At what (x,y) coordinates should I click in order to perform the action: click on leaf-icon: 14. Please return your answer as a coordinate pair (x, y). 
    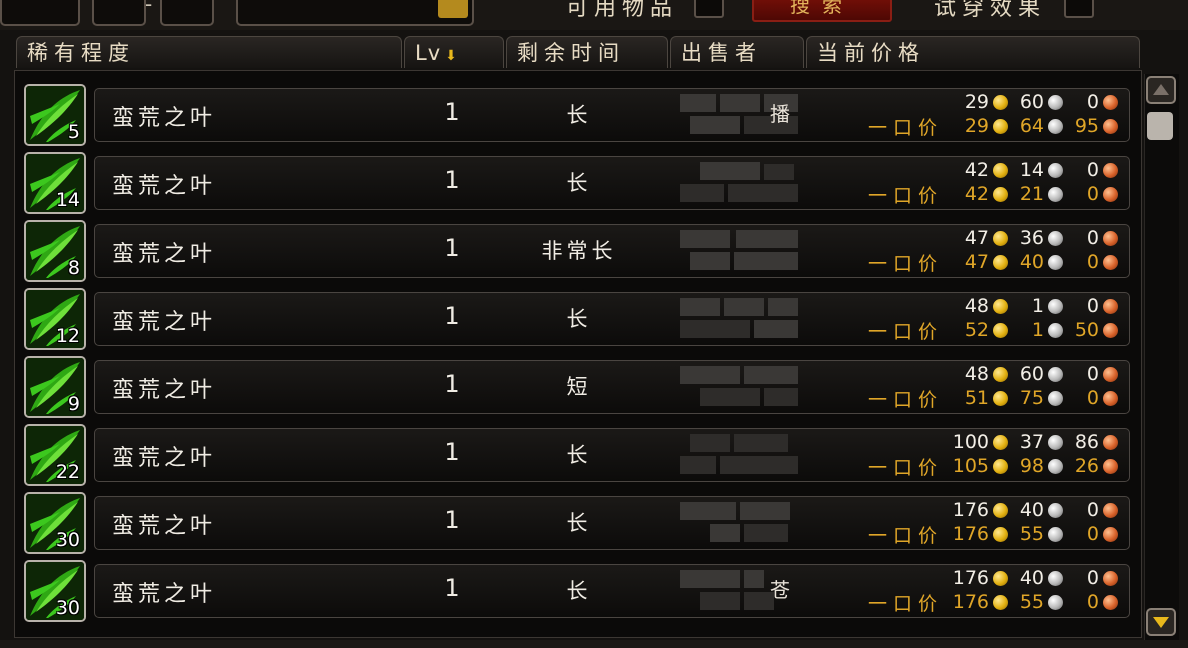
    Looking at the image, I should click on (55, 183).